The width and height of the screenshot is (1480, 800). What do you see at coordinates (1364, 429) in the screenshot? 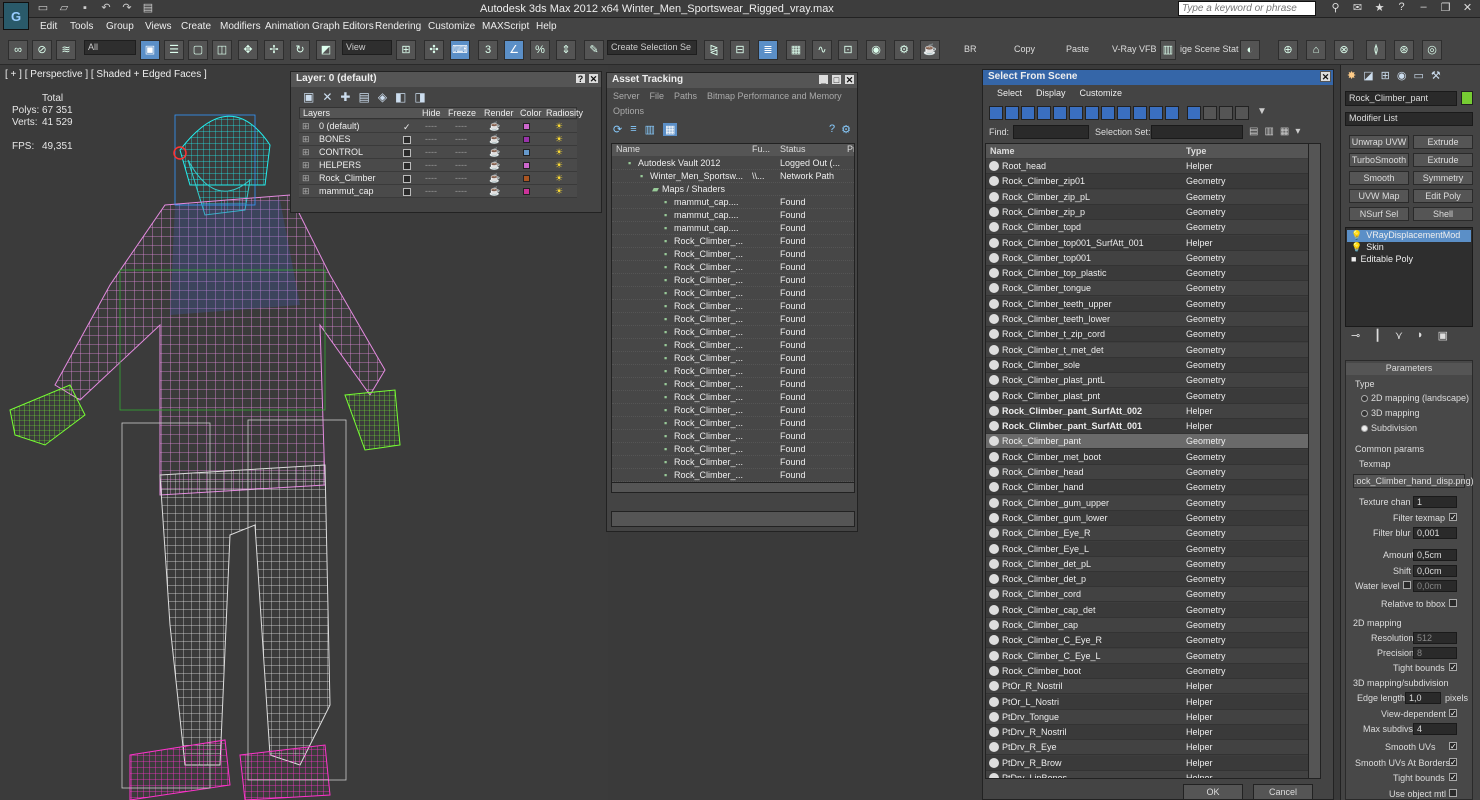
I see `type-subdivision-radio` at bounding box center [1364, 429].